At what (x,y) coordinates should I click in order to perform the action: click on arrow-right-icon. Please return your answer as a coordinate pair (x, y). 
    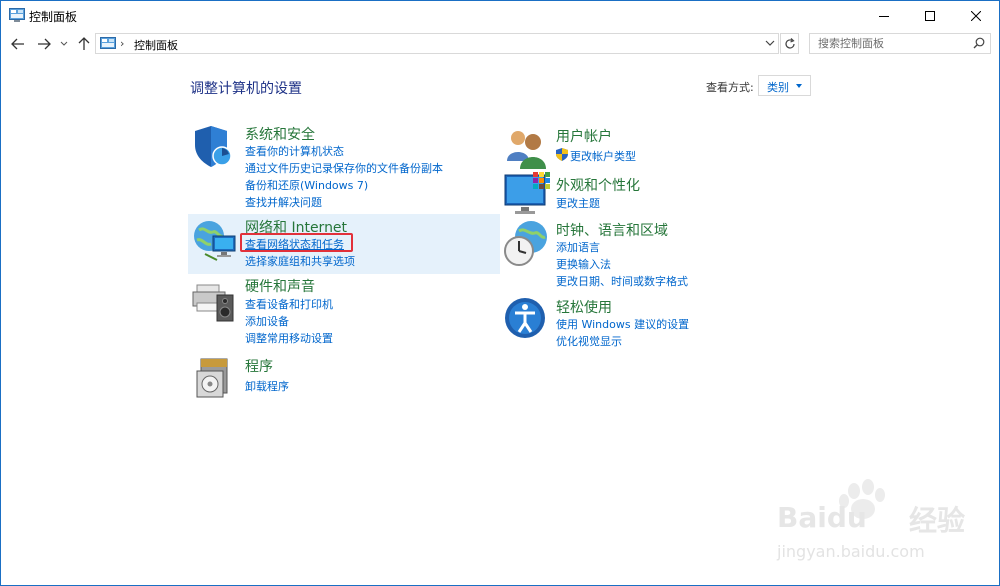
    Looking at the image, I should click on (44, 44).